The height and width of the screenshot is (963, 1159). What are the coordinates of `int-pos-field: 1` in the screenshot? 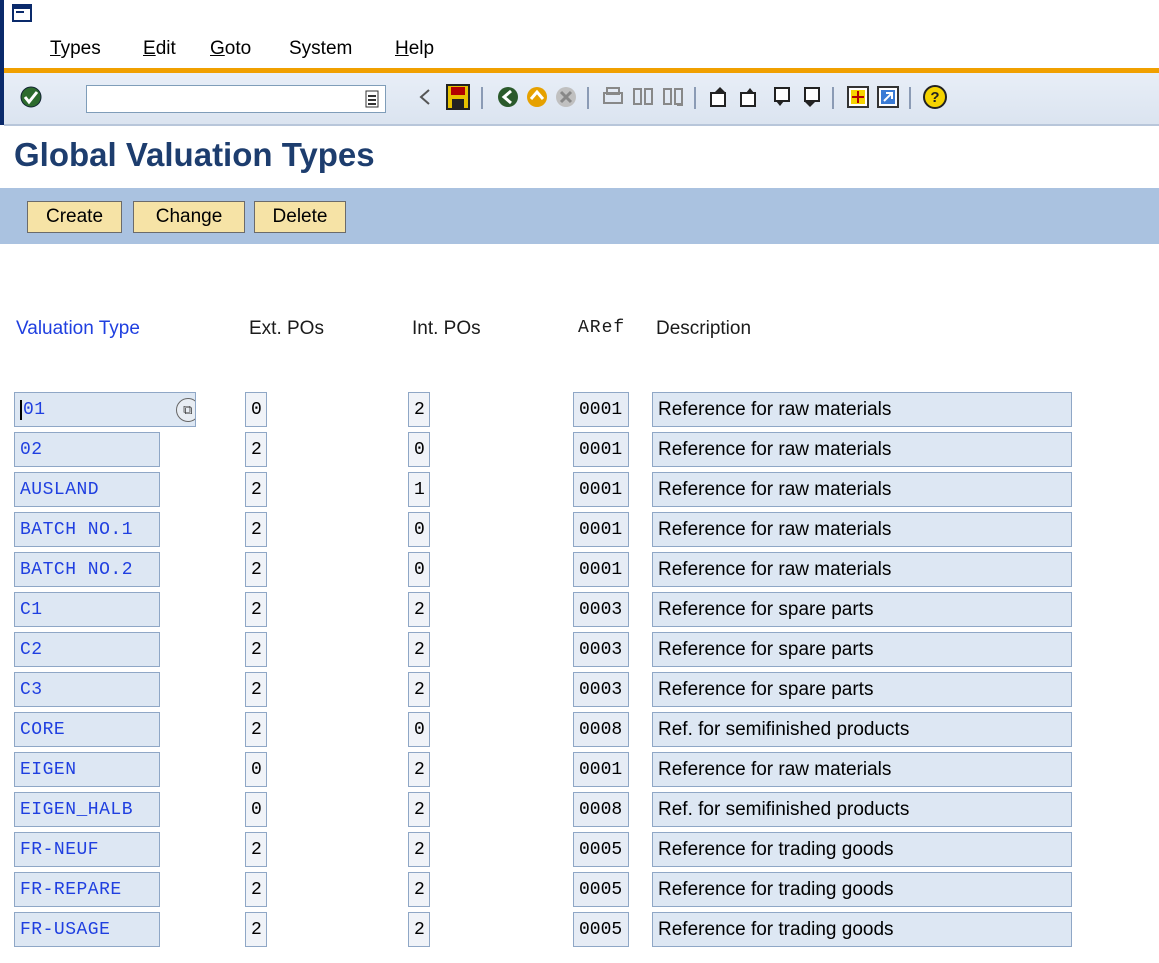 It's located at (419, 489).